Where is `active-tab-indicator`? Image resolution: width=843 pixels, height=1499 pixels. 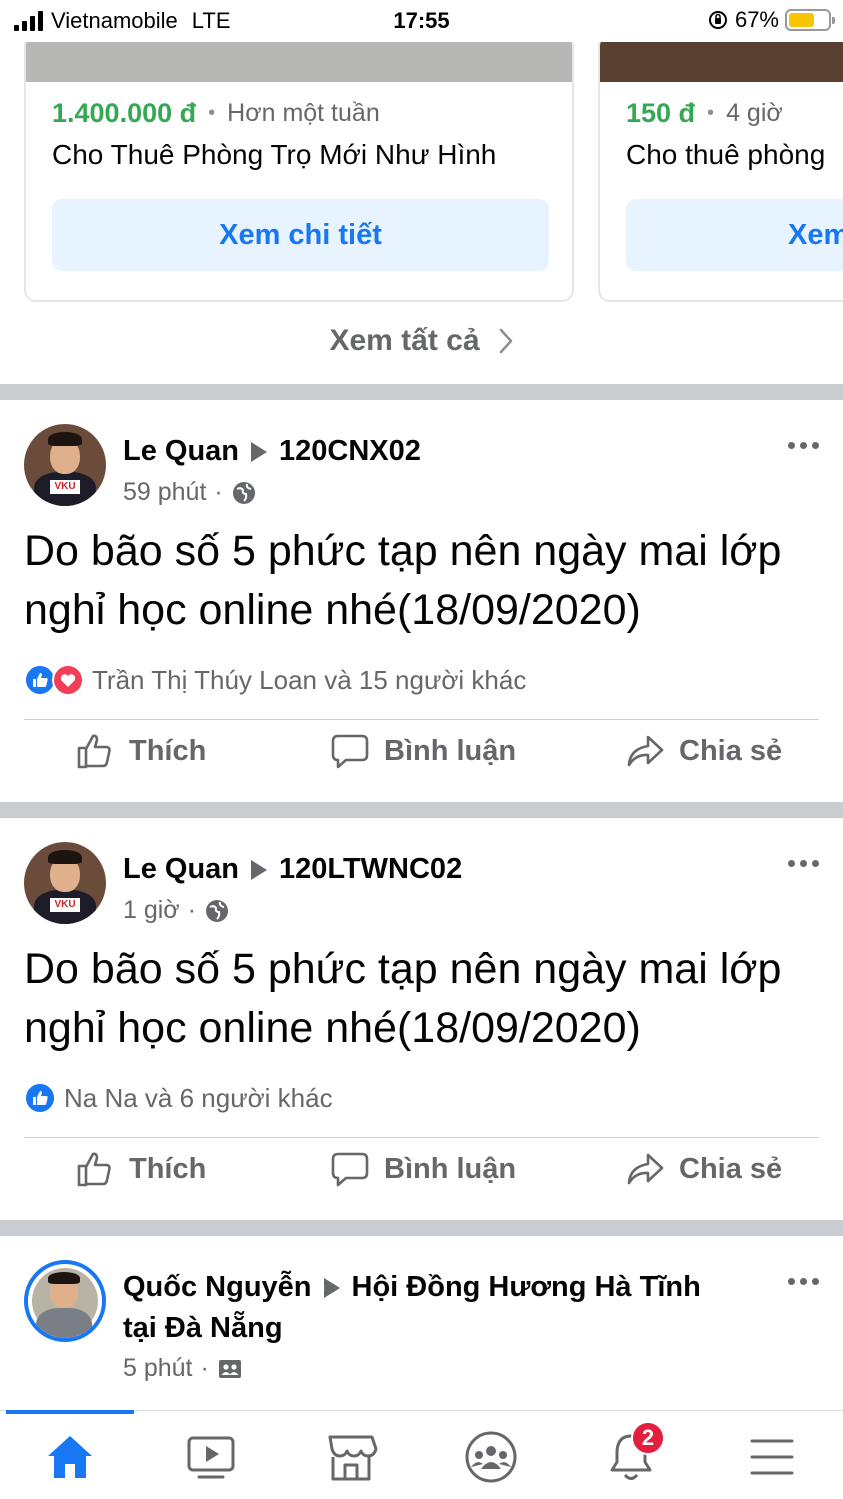 active-tab-indicator is located at coordinates (70, 1412).